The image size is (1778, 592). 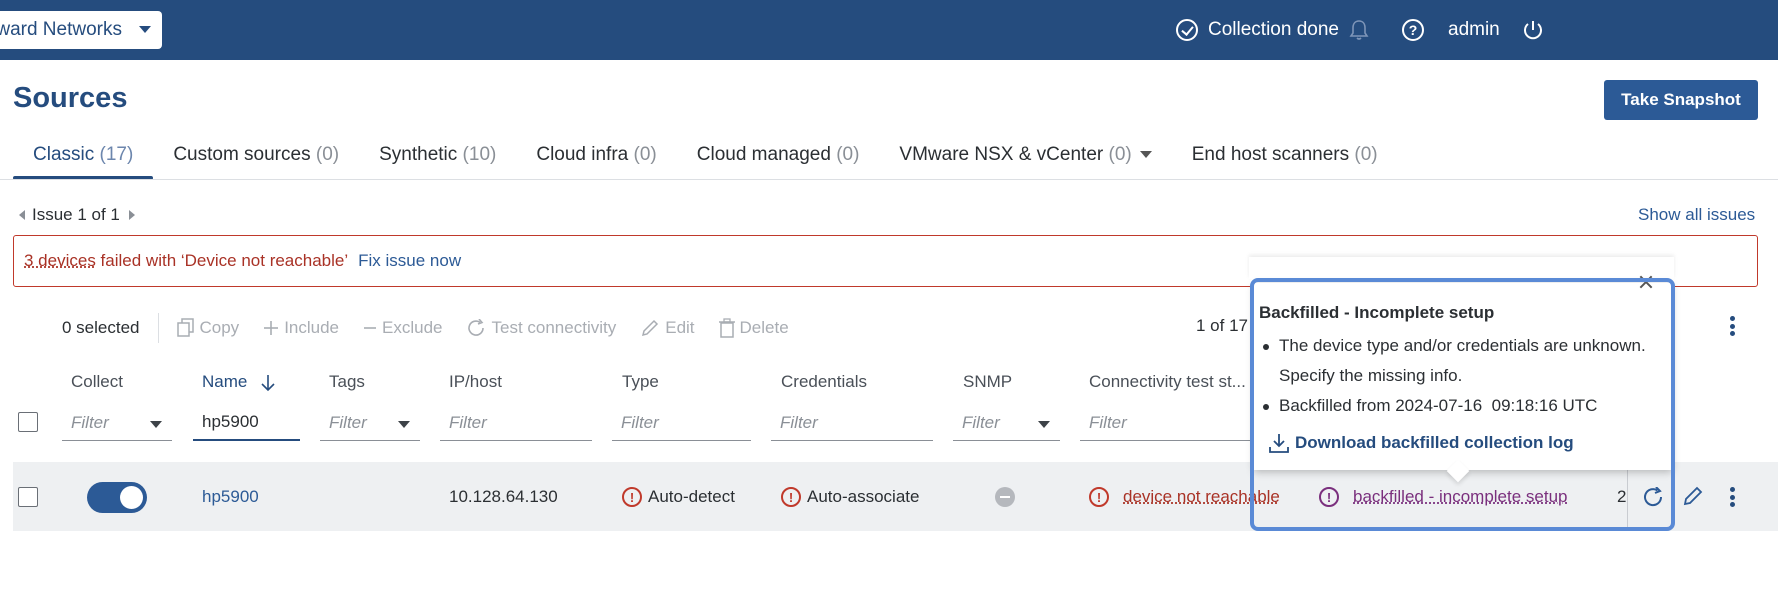 What do you see at coordinates (409, 261) in the screenshot?
I see `fix-issue-link: Fix issue now` at bounding box center [409, 261].